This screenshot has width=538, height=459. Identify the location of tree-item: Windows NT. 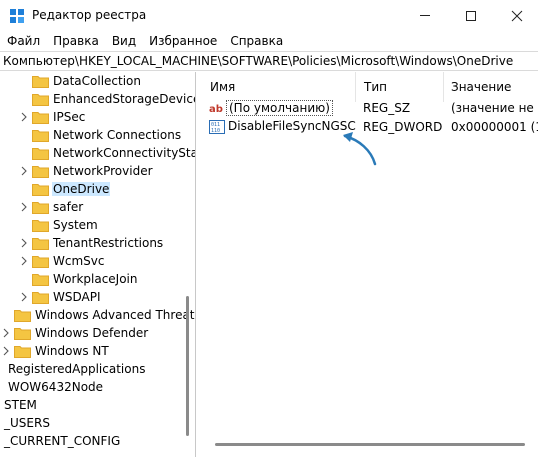
(97, 351).